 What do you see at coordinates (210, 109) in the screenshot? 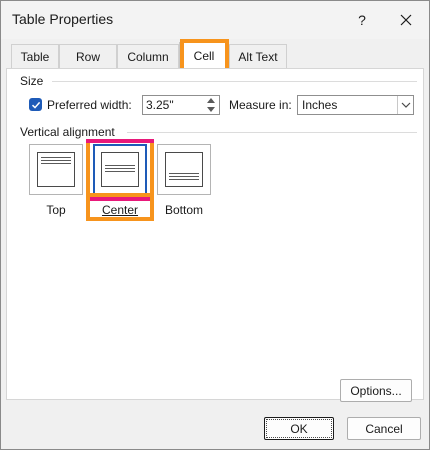
I see `spin-down-icon` at bounding box center [210, 109].